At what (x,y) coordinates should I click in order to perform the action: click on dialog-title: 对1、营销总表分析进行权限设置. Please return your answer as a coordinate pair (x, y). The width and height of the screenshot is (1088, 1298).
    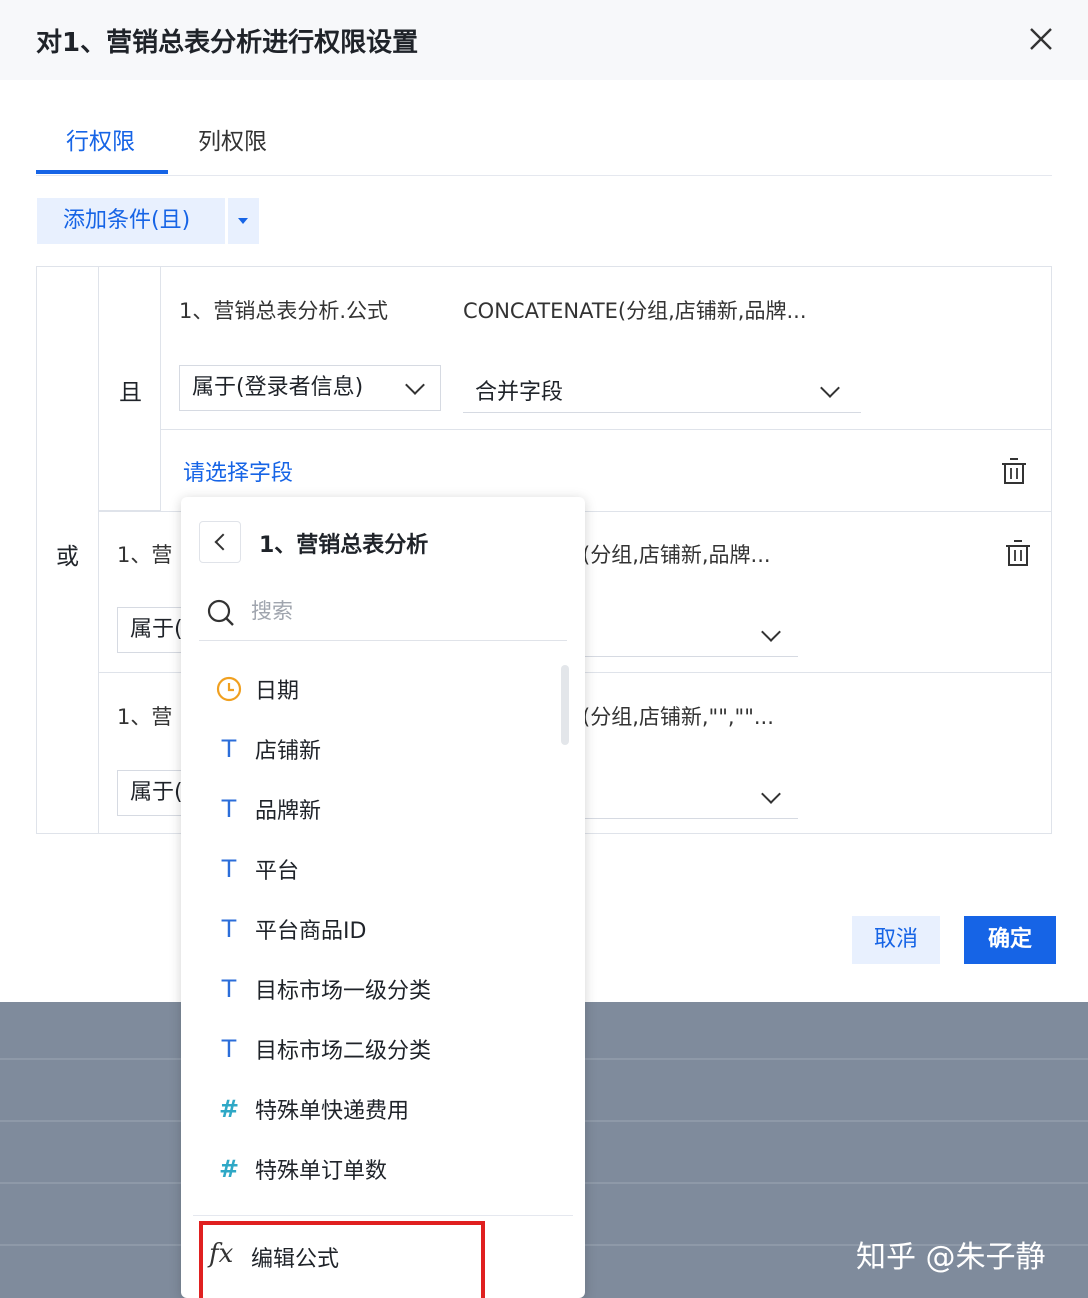
    Looking at the image, I should click on (227, 43).